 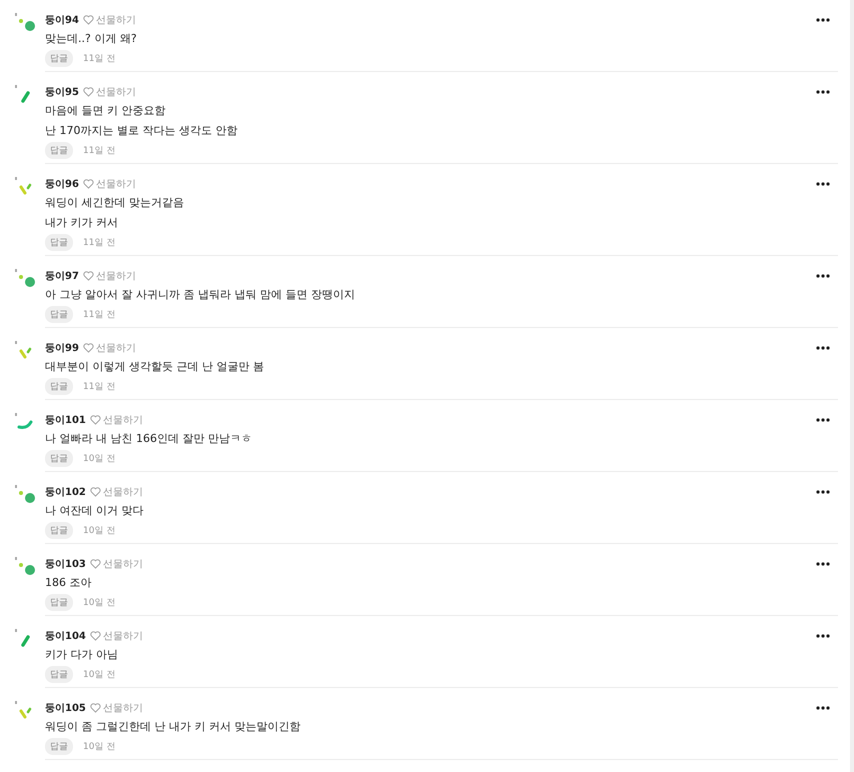 What do you see at coordinates (65, 492) in the screenshot?
I see `user-name: 둥이102` at bounding box center [65, 492].